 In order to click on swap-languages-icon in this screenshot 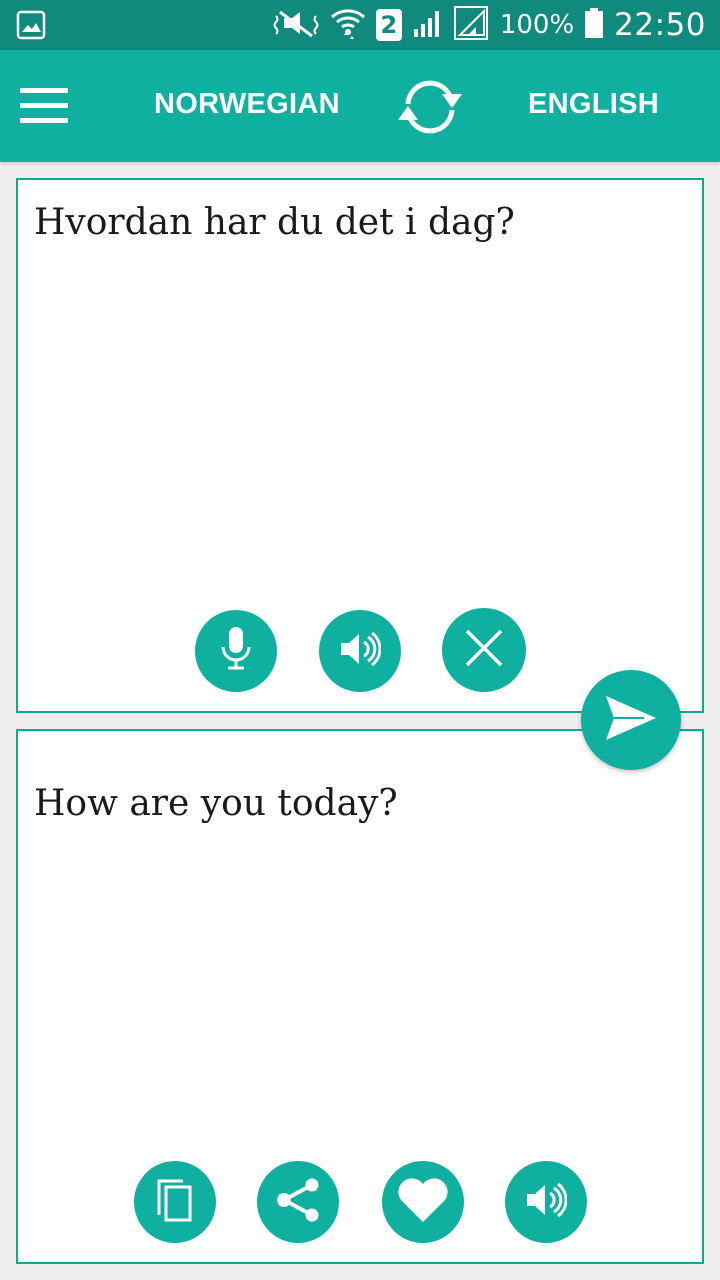, I will do `click(430, 107)`.